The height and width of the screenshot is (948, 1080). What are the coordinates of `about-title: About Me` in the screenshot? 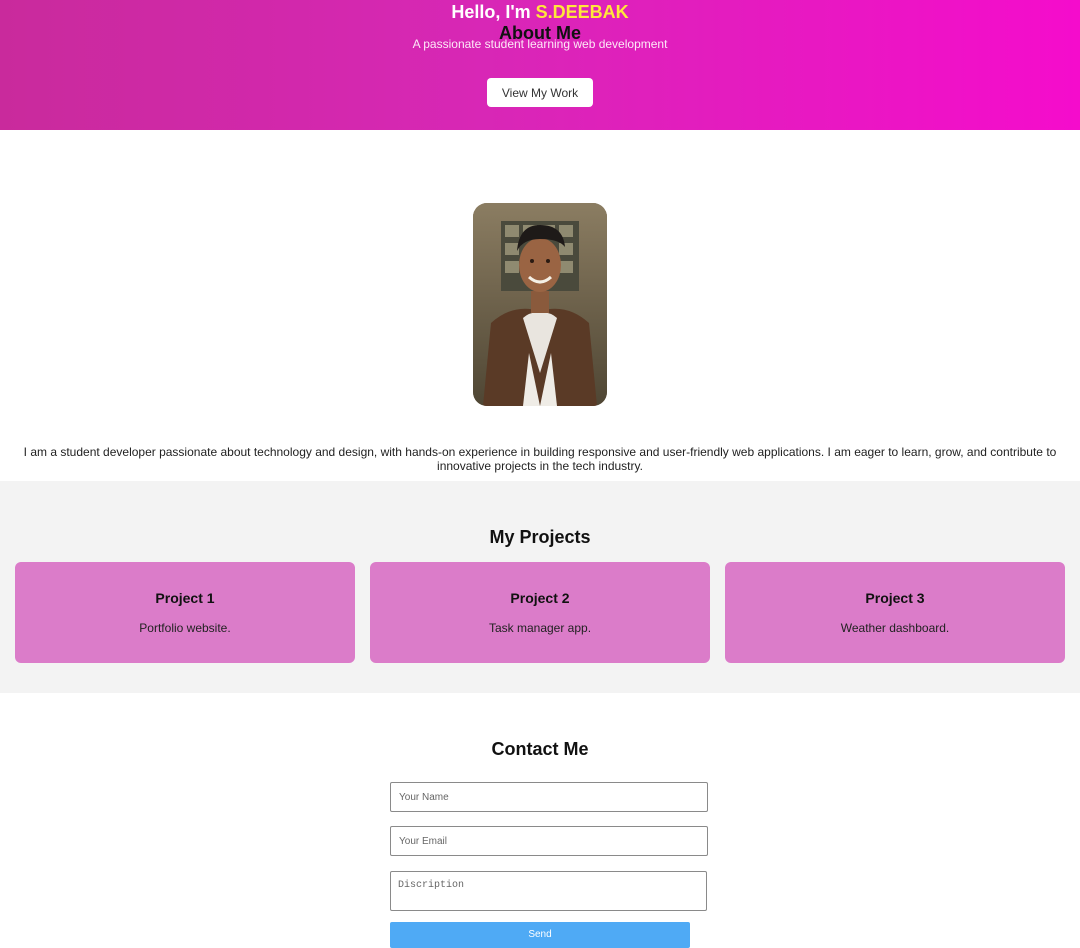 It's located at (540, 33).